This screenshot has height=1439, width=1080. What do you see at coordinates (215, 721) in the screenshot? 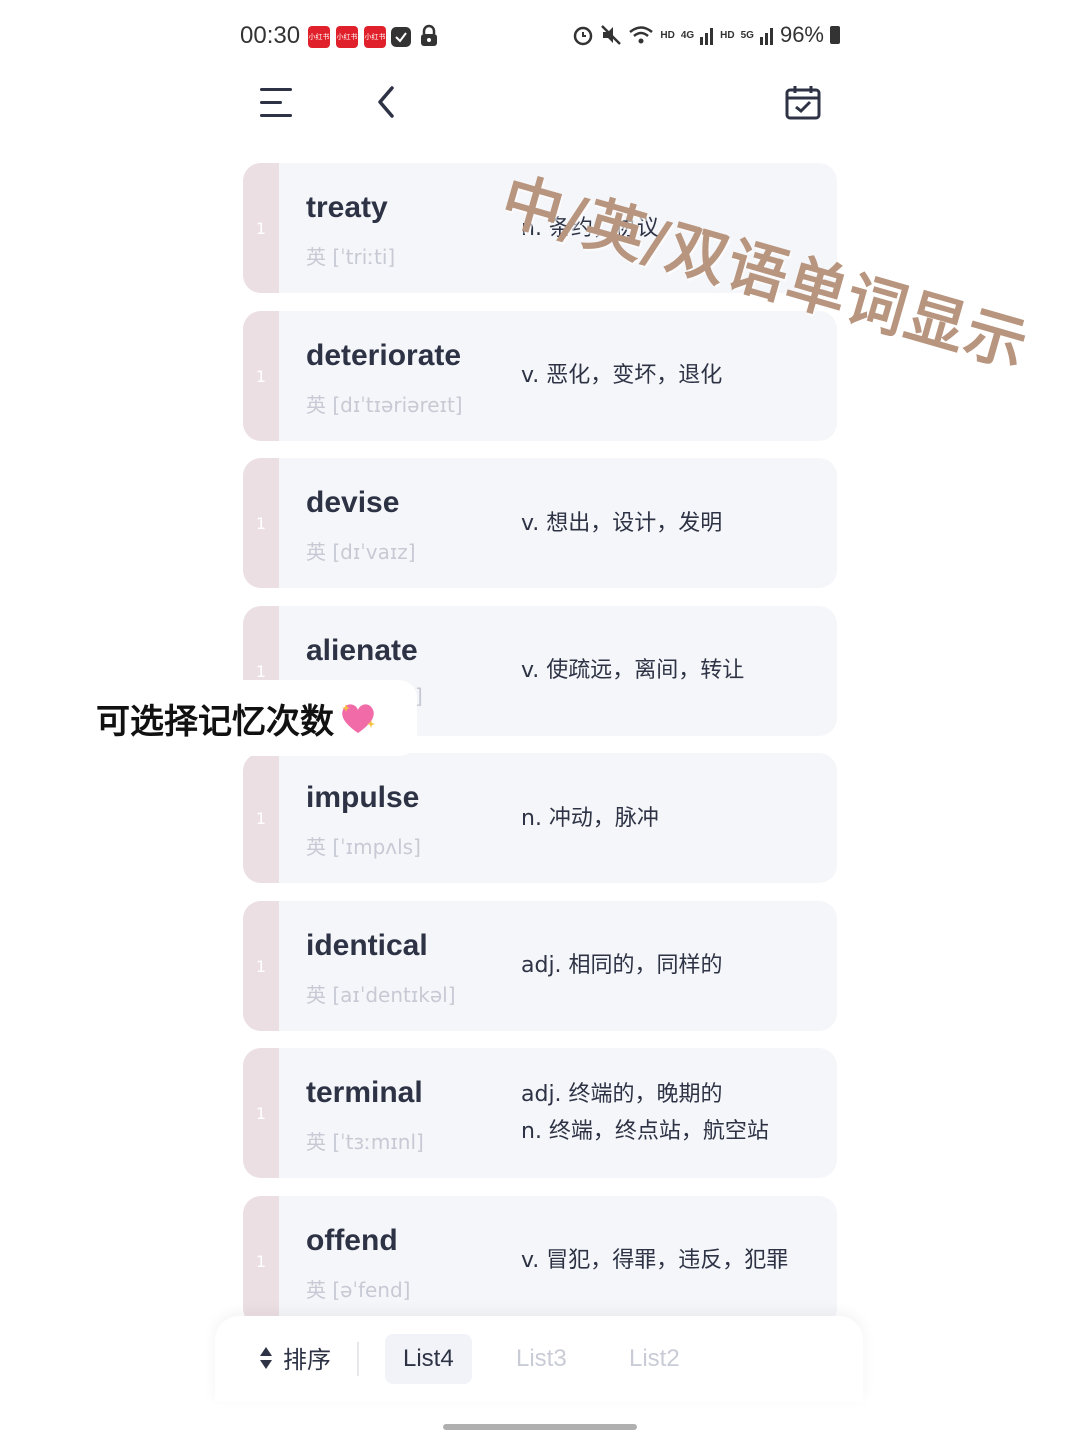
I see `caption-text: 可选择记忆次数` at bounding box center [215, 721].